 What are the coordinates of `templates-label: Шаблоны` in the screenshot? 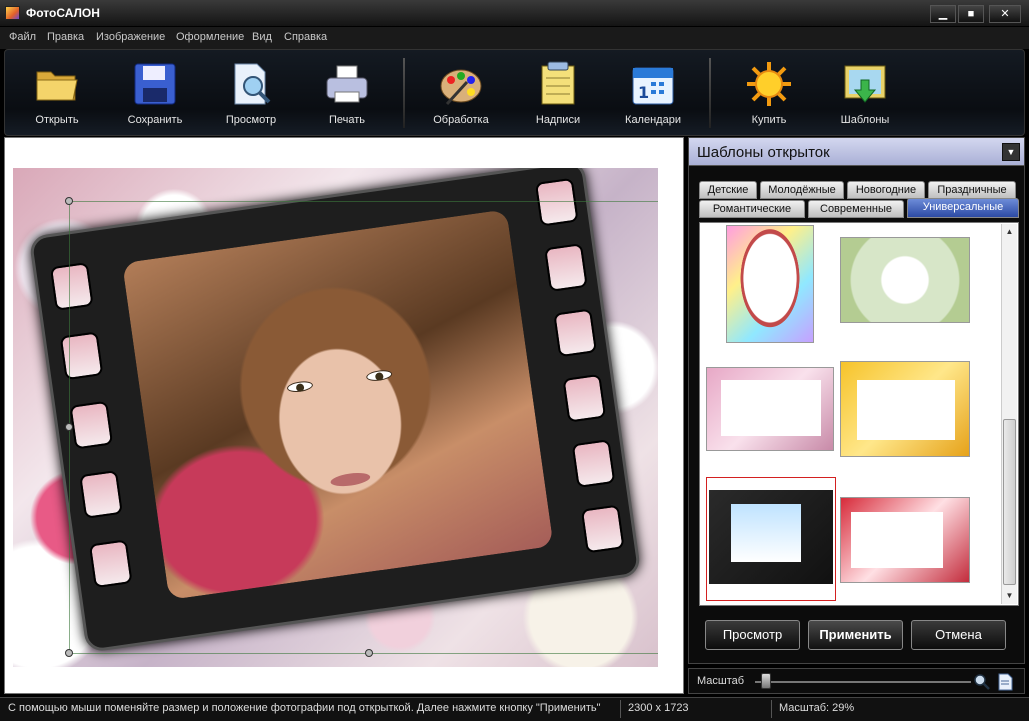 It's located at (865, 120).